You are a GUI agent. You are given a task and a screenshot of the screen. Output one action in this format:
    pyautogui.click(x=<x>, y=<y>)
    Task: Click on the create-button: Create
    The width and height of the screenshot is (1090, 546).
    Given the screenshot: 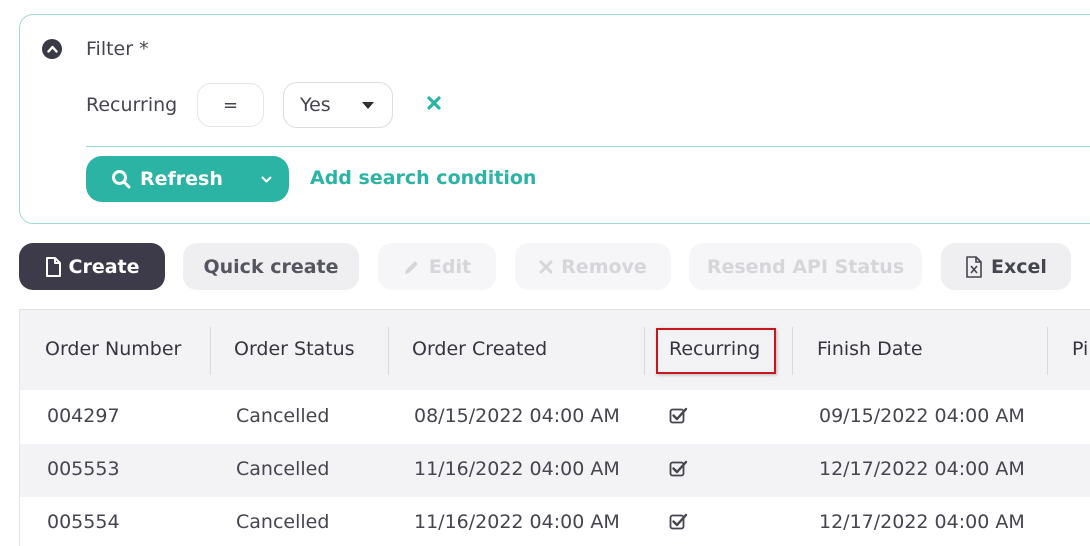 What is the action you would take?
    pyautogui.click(x=92, y=266)
    